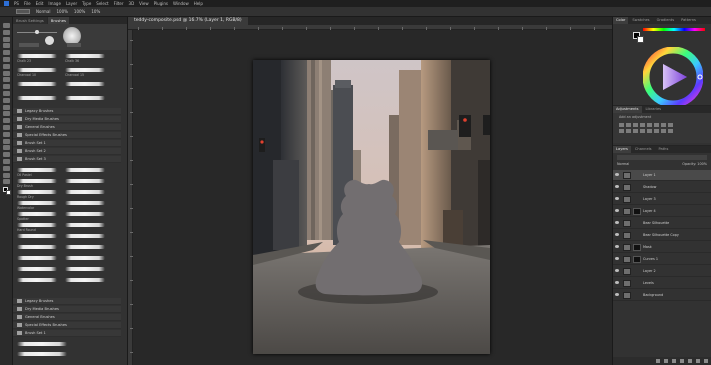 The height and width of the screenshot is (365, 711). I want to click on layer-filter-bar, so click(662, 157).